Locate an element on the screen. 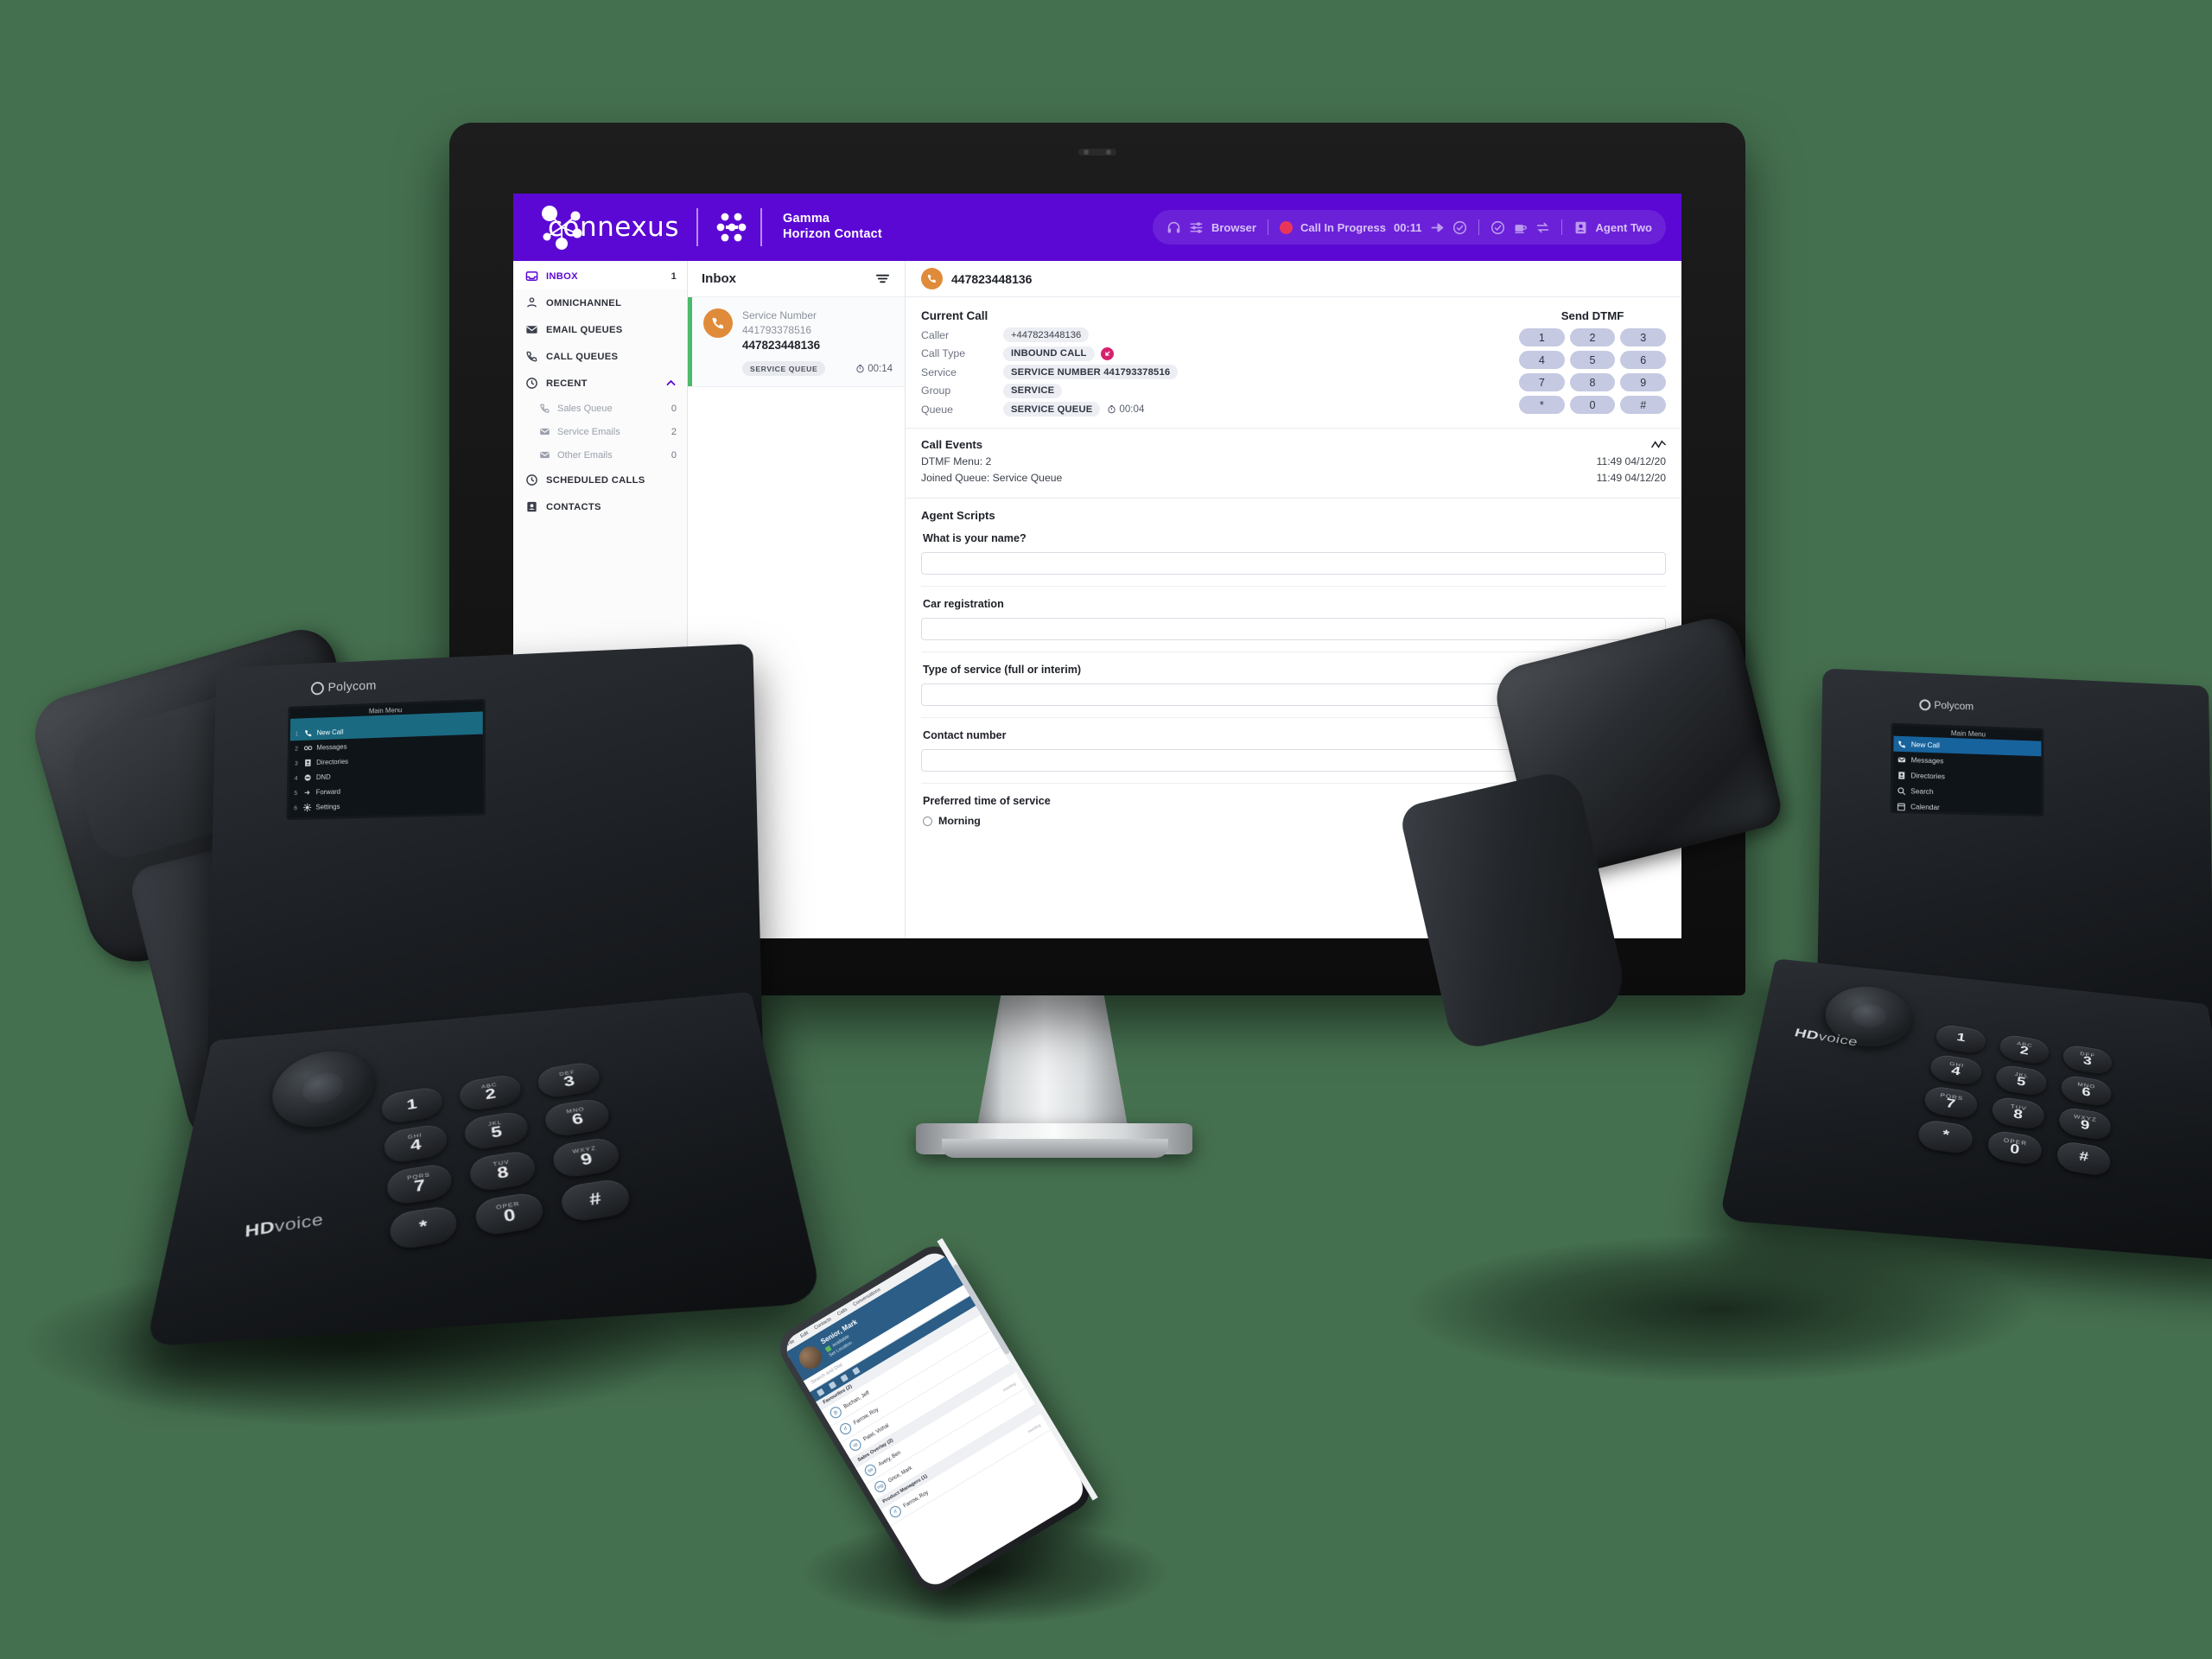 Image resolution: width=2212 pixels, height=1659 pixels. sidebar-item-other-emails: Other Emails 0 is located at coordinates (600, 455).